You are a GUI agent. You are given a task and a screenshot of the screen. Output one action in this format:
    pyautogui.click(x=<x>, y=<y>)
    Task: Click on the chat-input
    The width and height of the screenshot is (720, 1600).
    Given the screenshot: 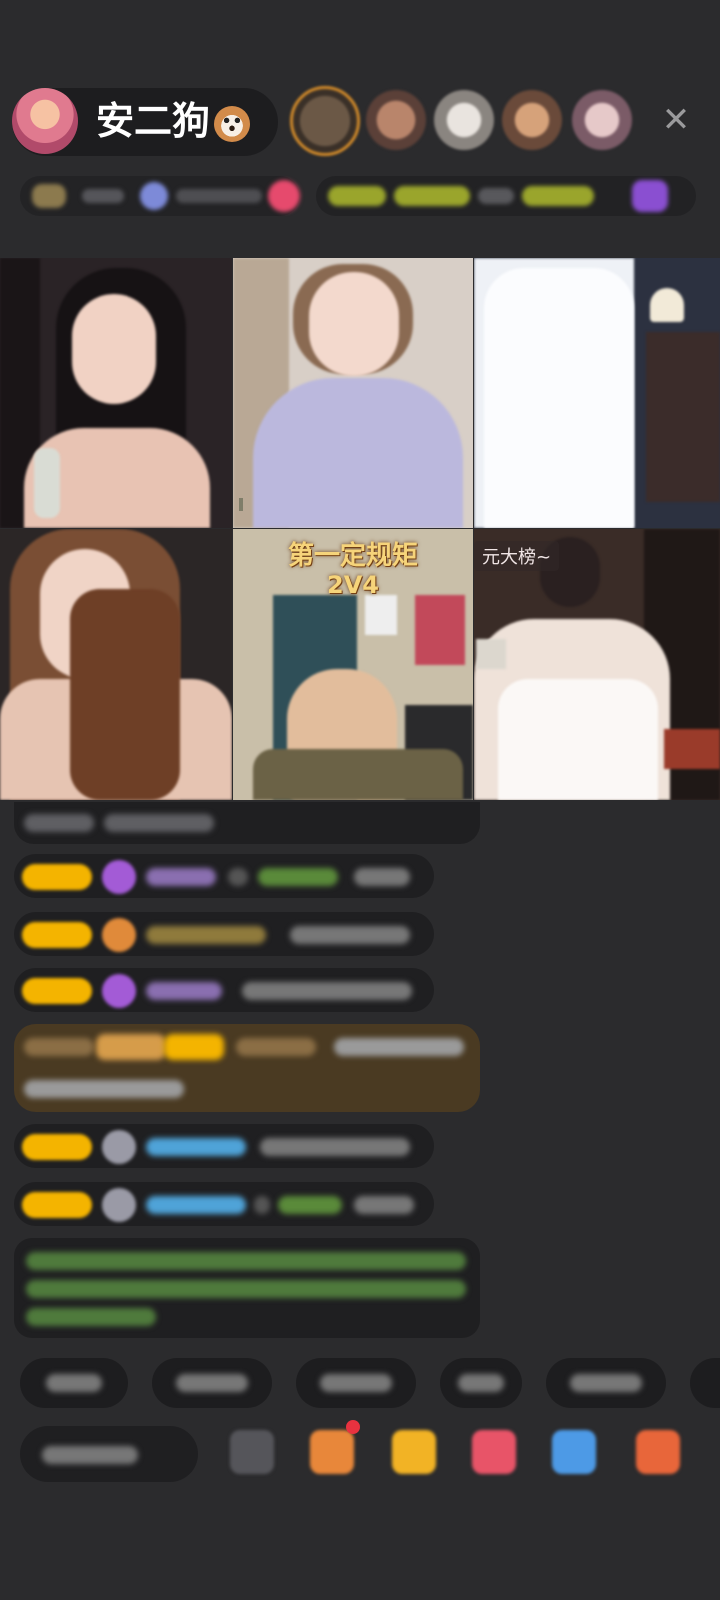 What is the action you would take?
    pyautogui.click(x=109, y=1454)
    